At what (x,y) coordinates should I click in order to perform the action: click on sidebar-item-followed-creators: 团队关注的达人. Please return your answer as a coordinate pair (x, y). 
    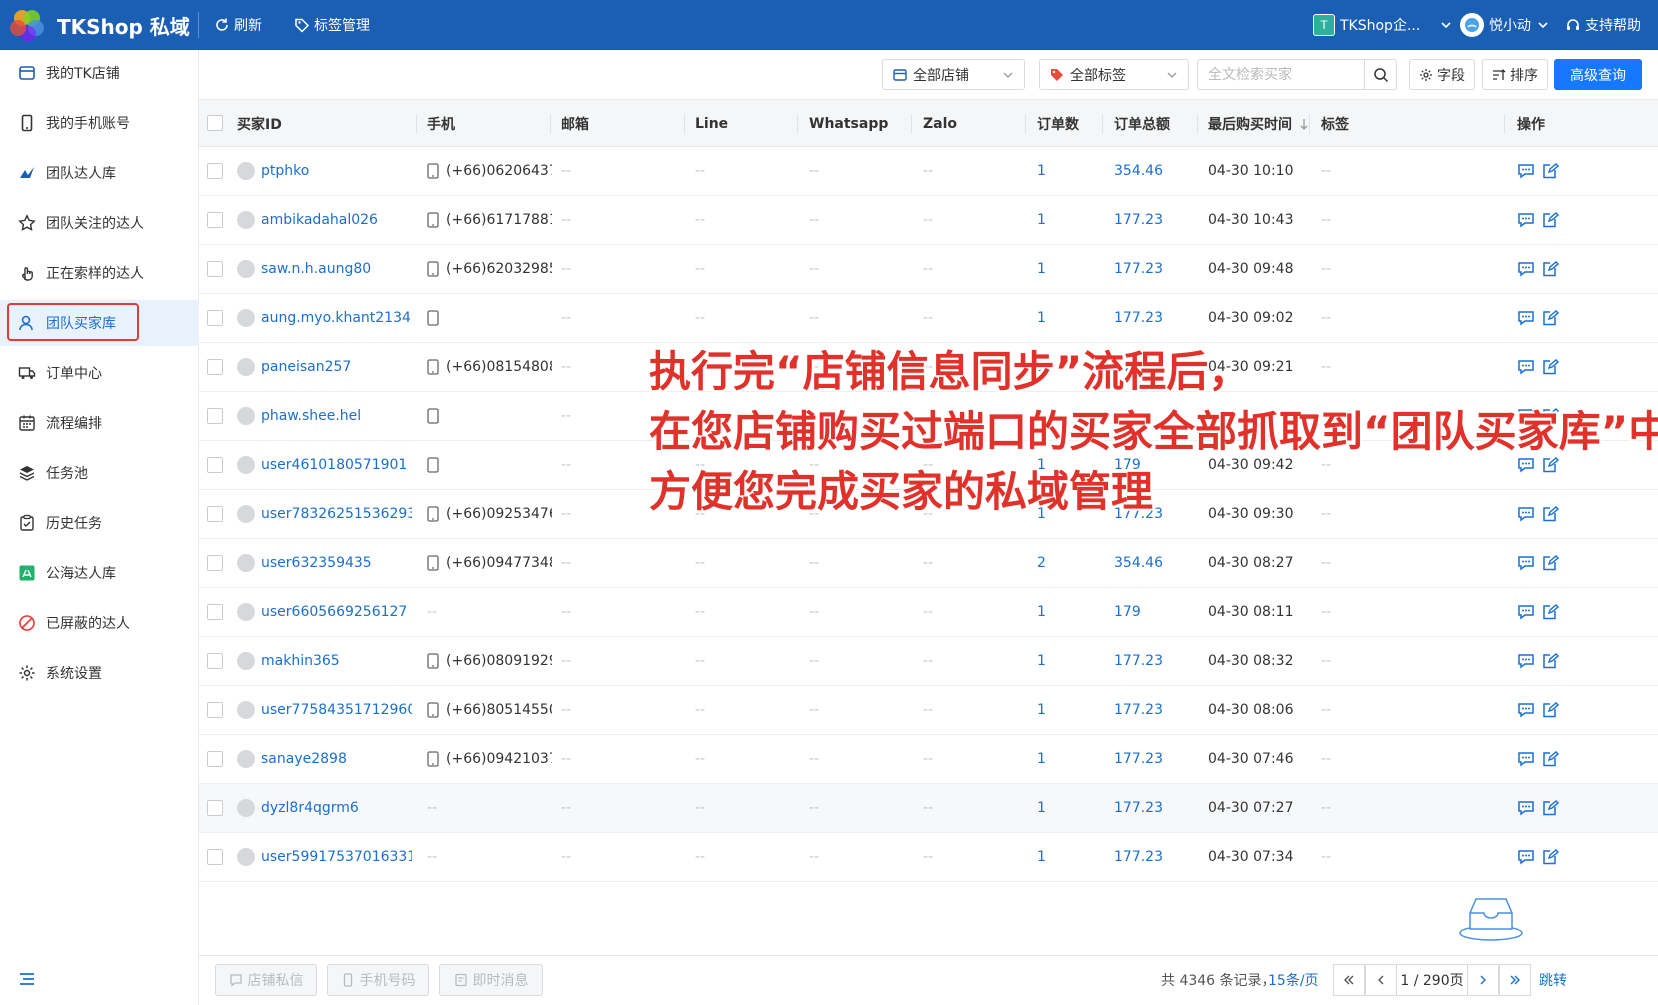
    Looking at the image, I should click on (99, 223).